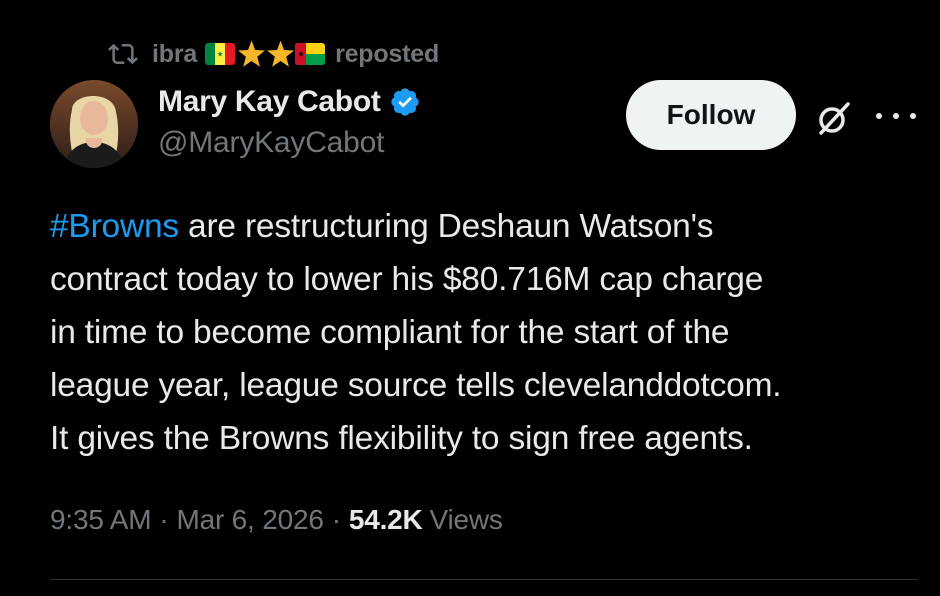 The height and width of the screenshot is (596, 940). What do you see at coordinates (271, 143) in the screenshot?
I see `author-handle: @MaryKayCabot` at bounding box center [271, 143].